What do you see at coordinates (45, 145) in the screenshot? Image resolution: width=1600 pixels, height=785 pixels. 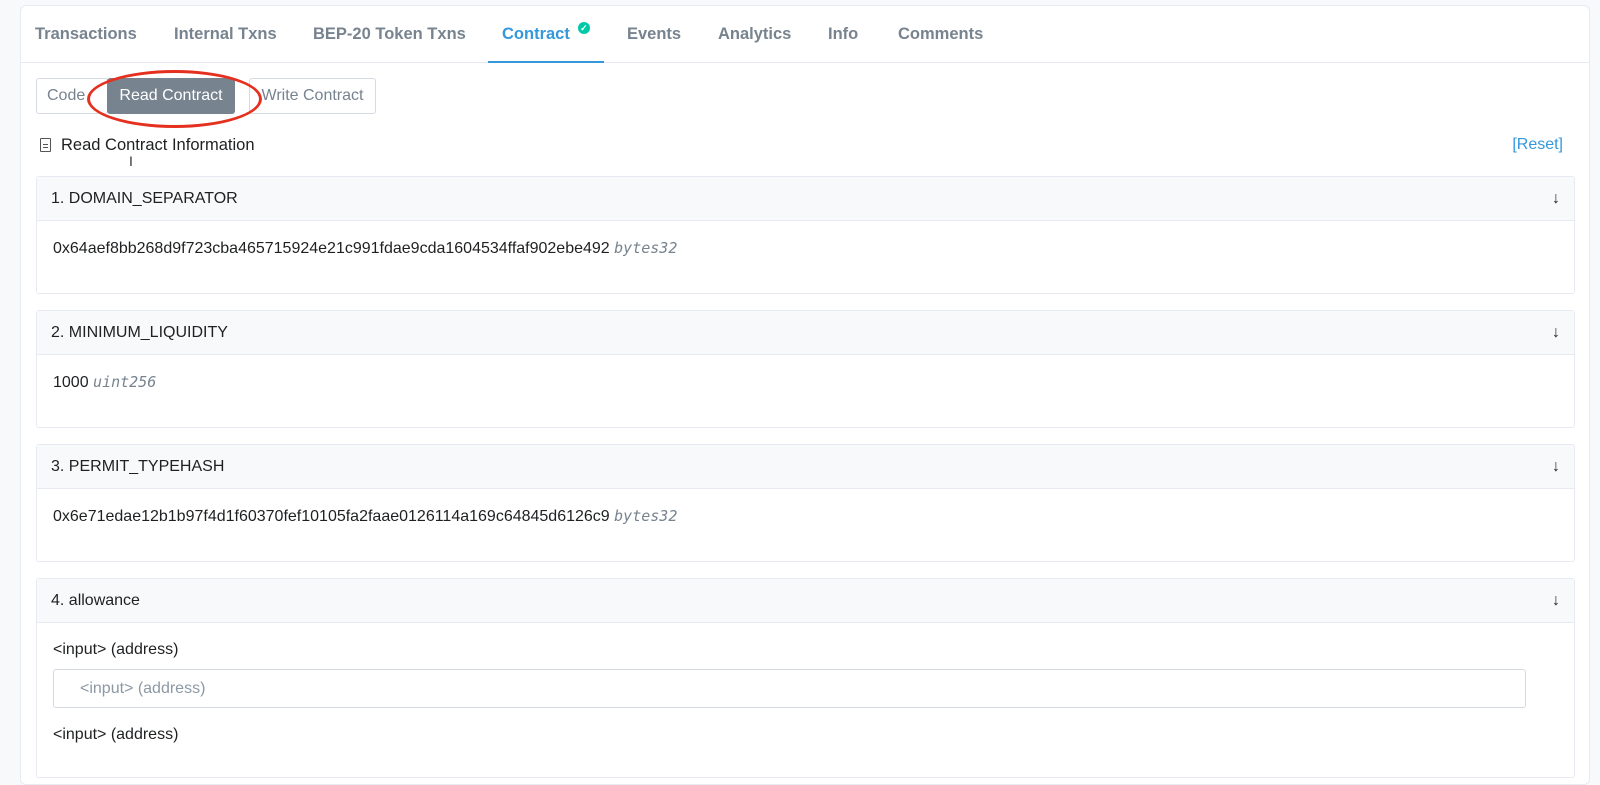 I see `document-icon` at bounding box center [45, 145].